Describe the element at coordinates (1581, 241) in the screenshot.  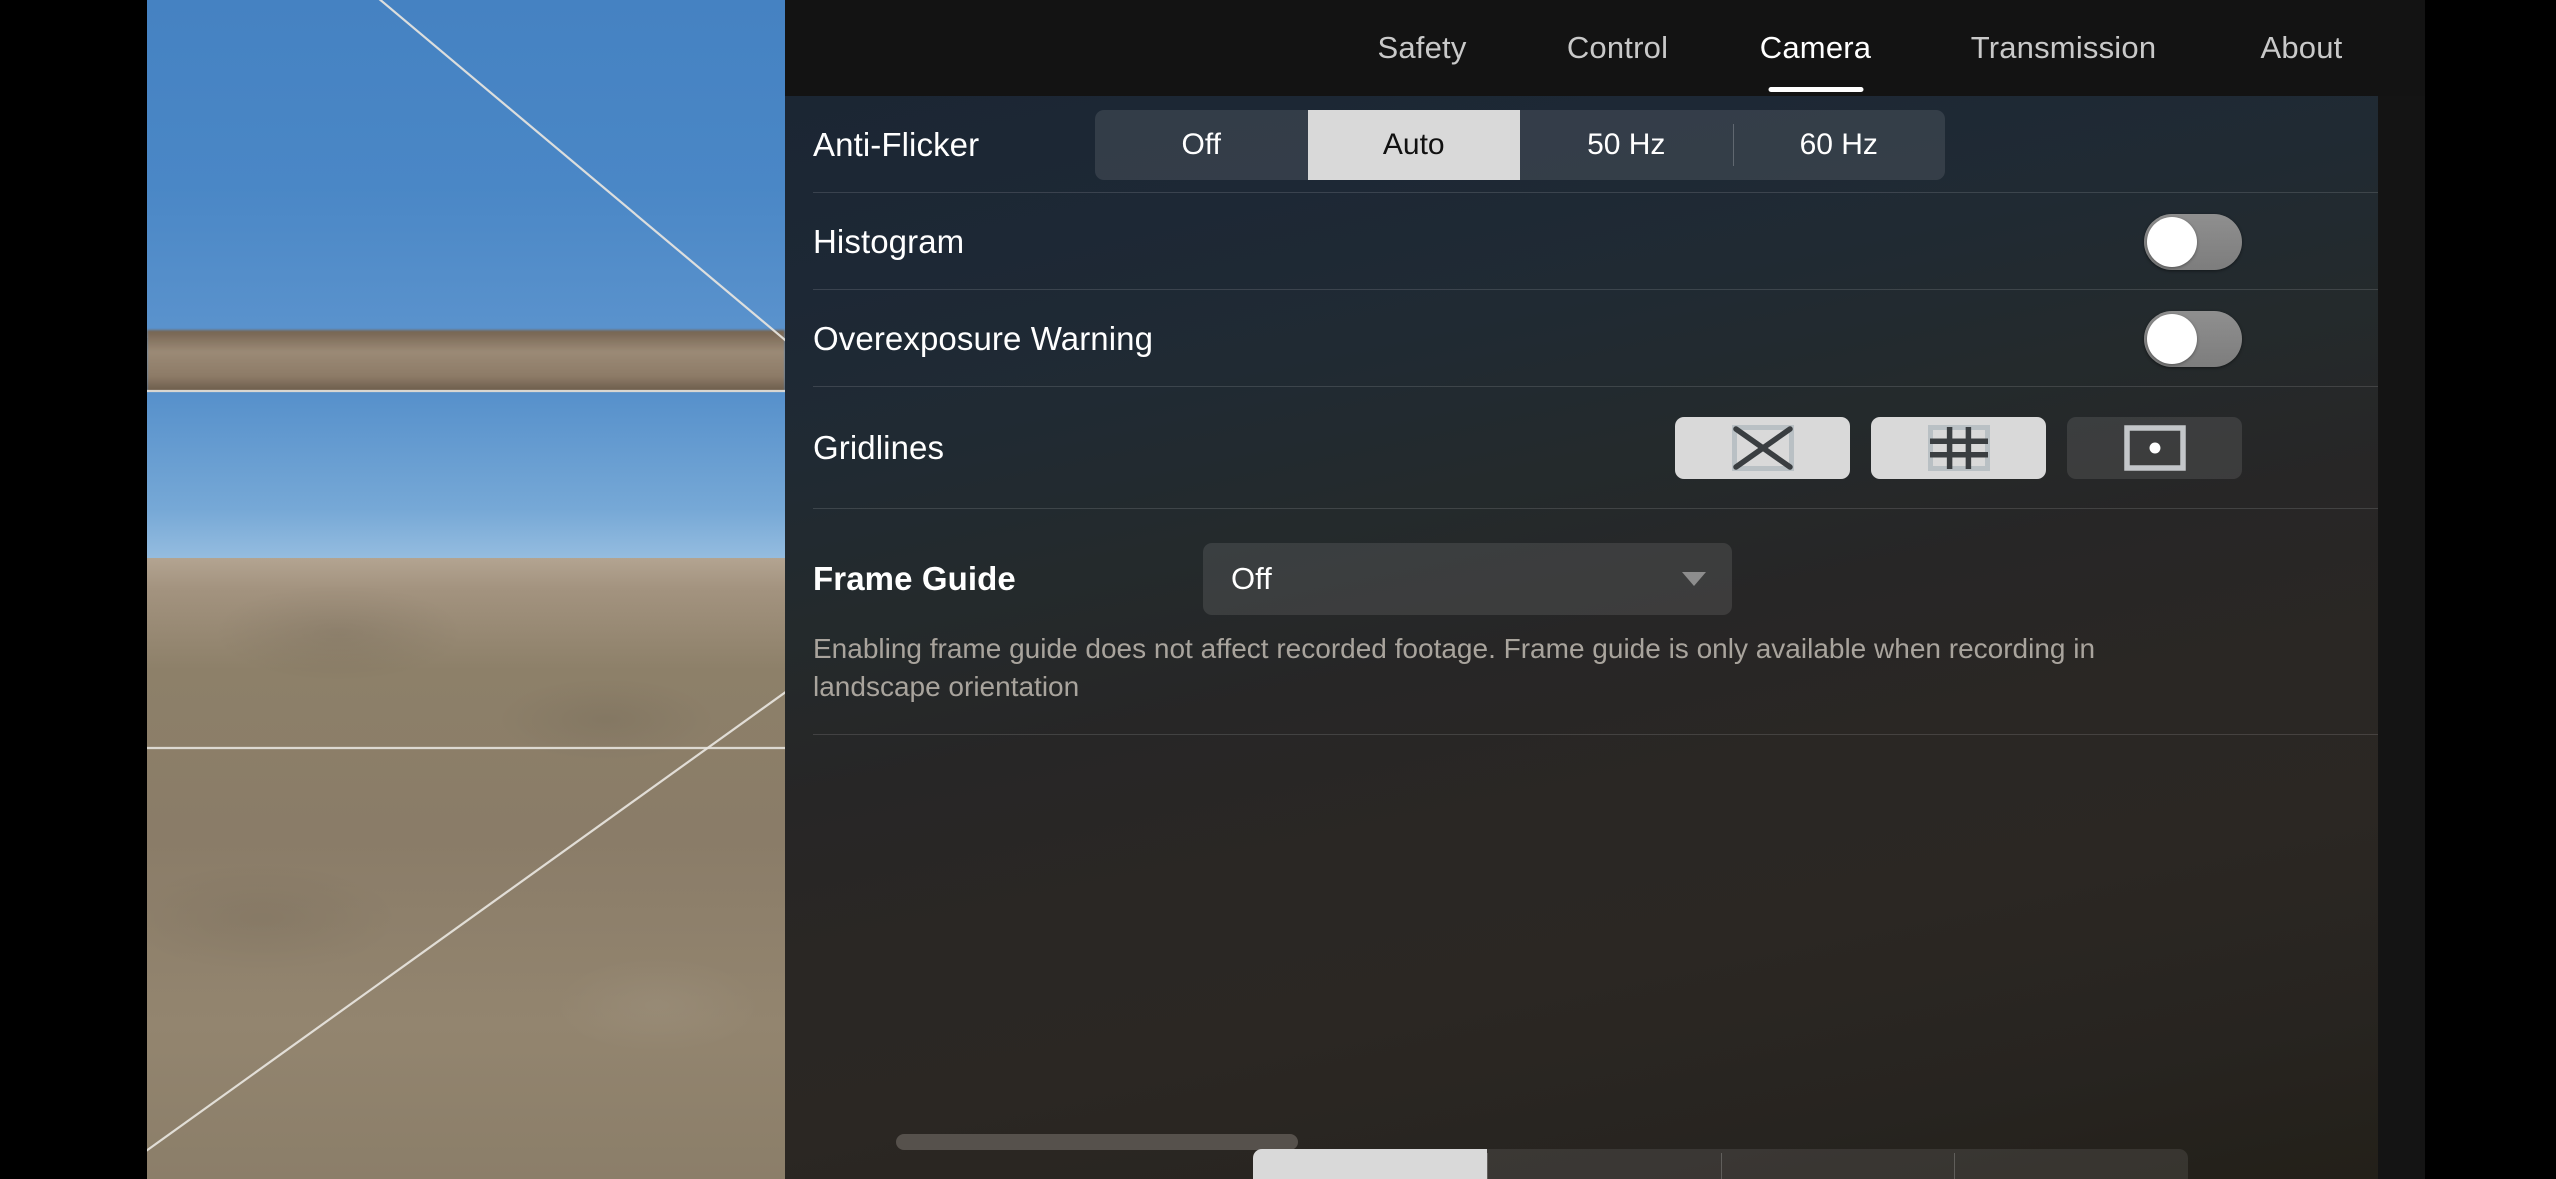
I see `setting-row-histogram: Histogram` at that location.